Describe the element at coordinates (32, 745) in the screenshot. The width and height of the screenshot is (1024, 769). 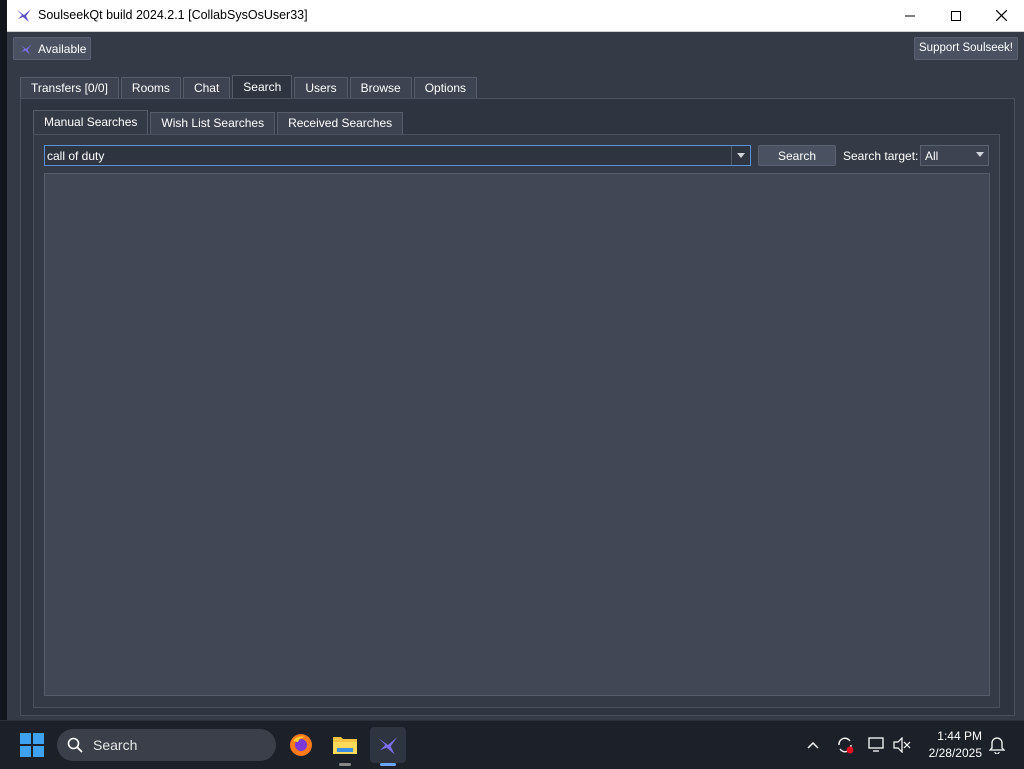
I see `windows-start-icon` at that location.